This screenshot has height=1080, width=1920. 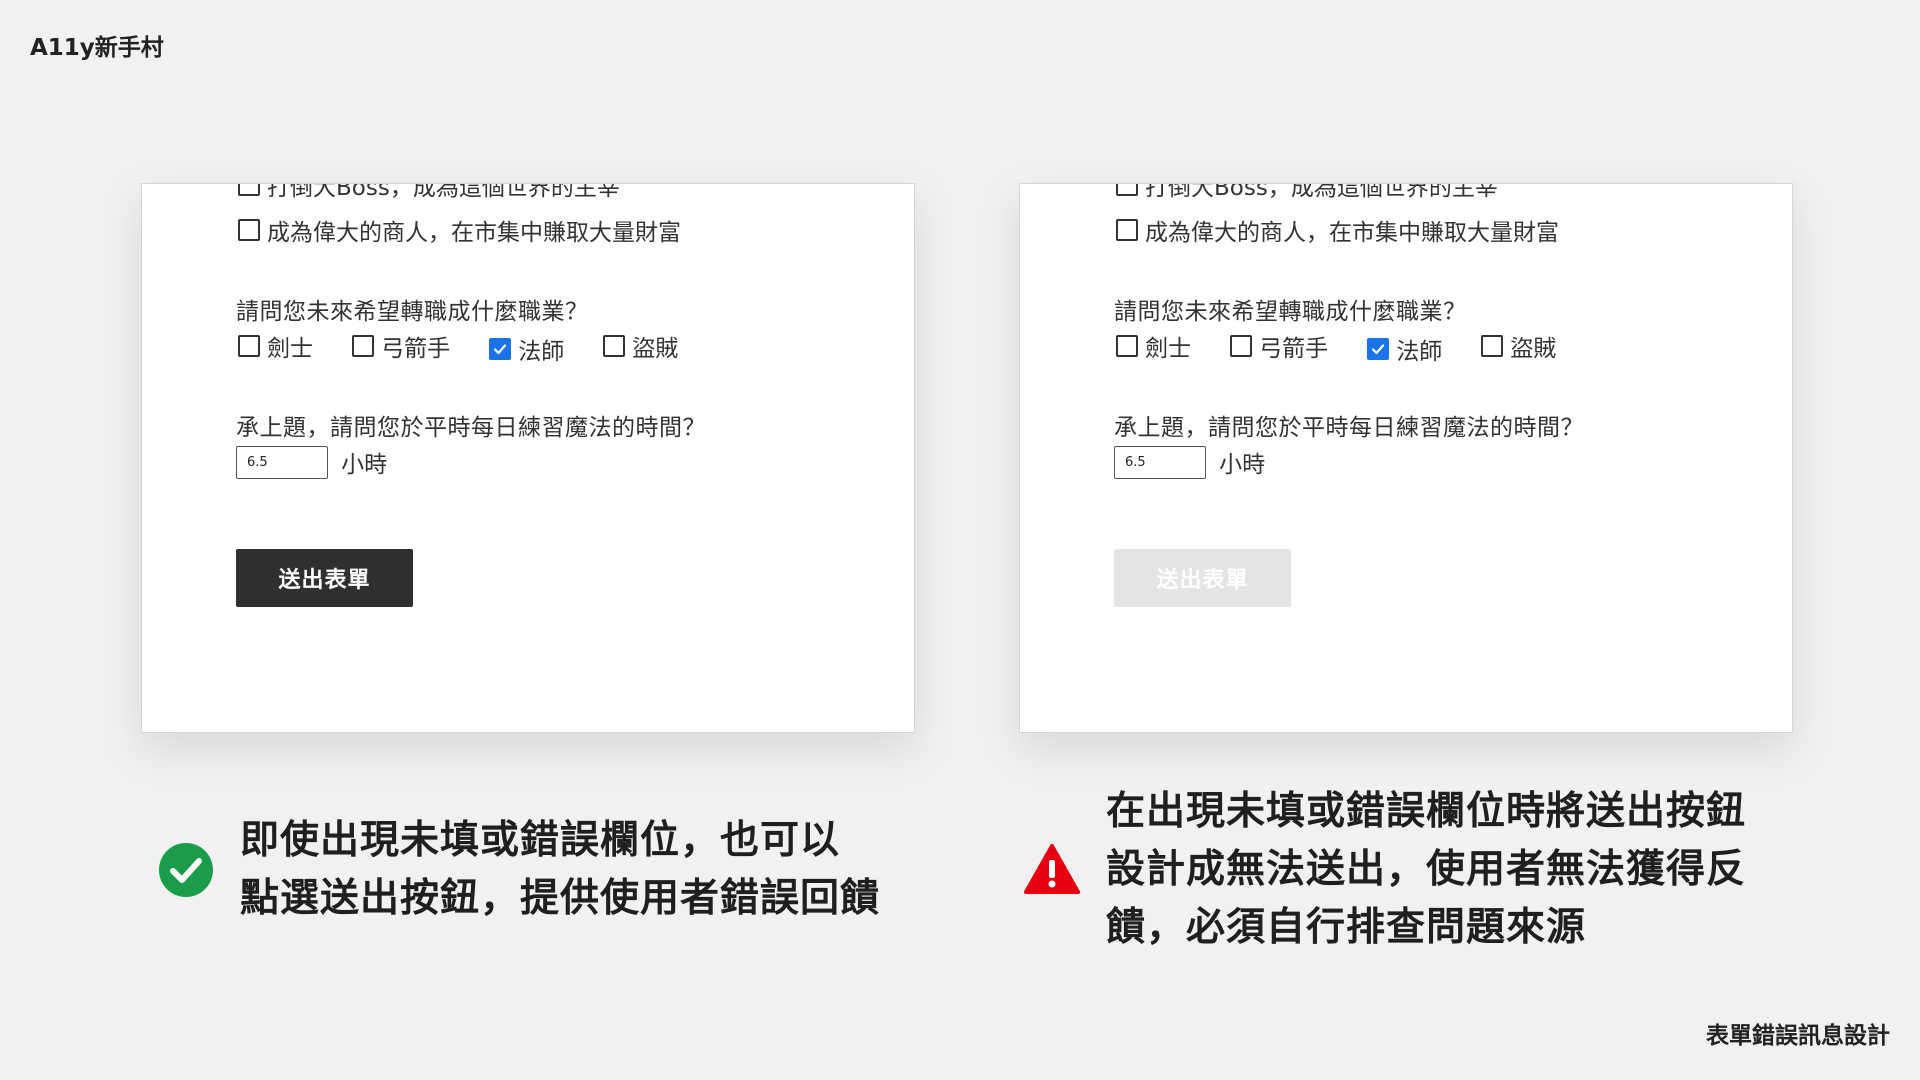 I want to click on check-circle-icon, so click(x=186, y=870).